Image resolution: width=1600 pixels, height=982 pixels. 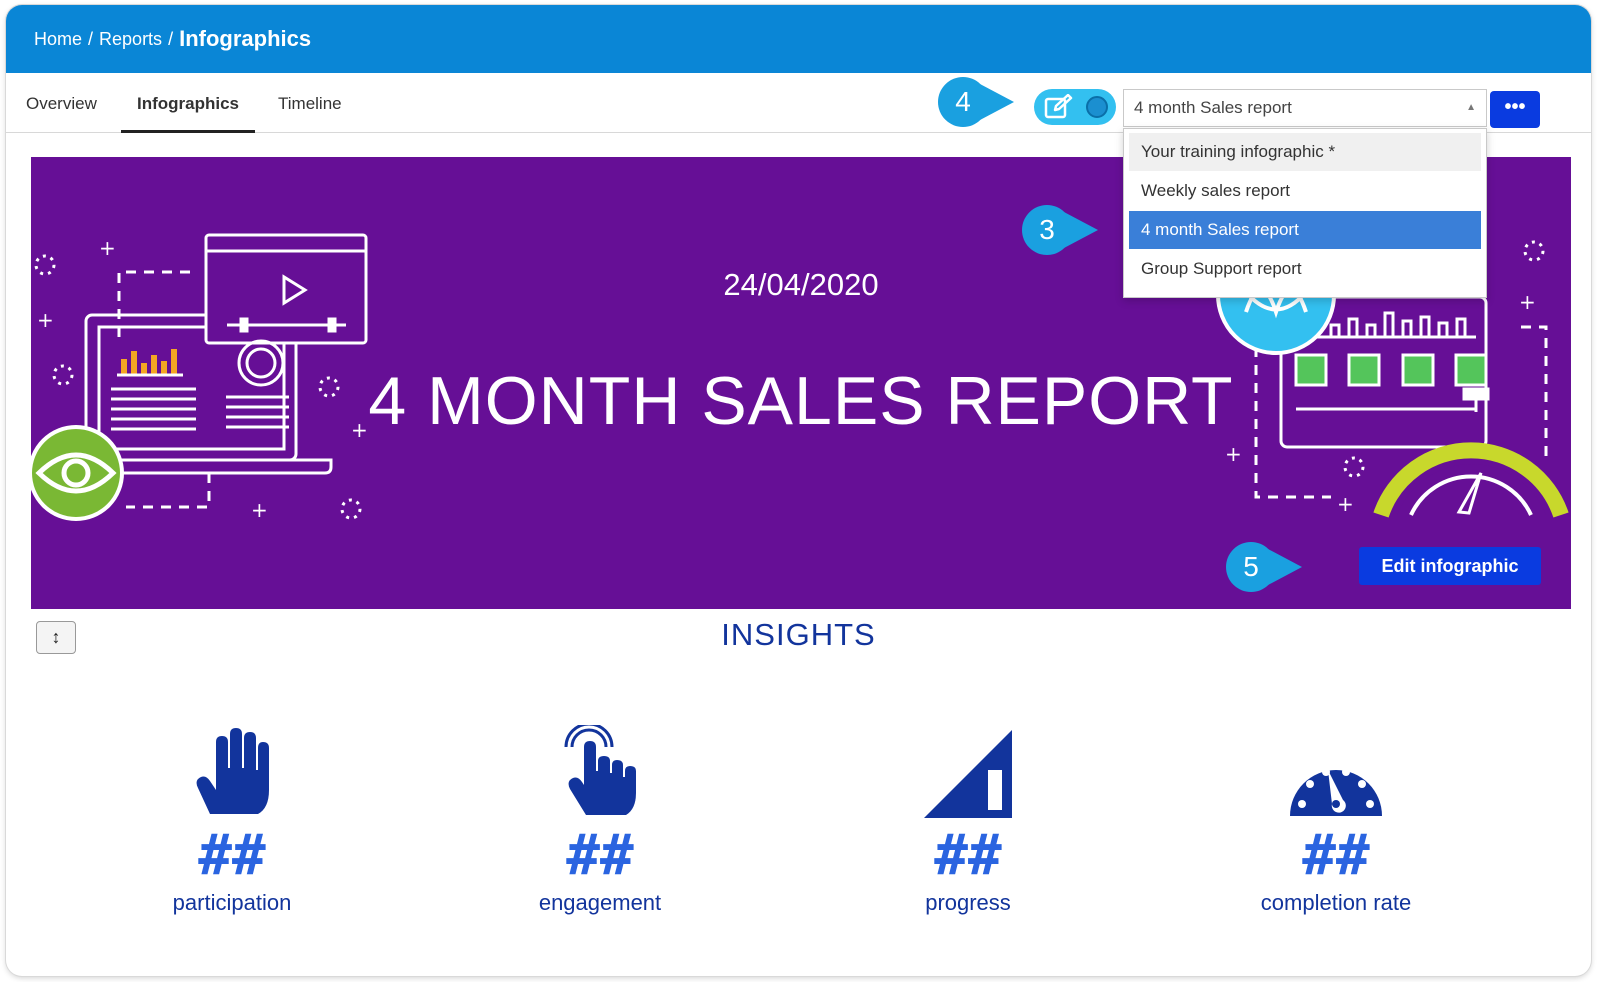 I want to click on dropdown-option-selected: 4 month Sales report, so click(x=1305, y=230).